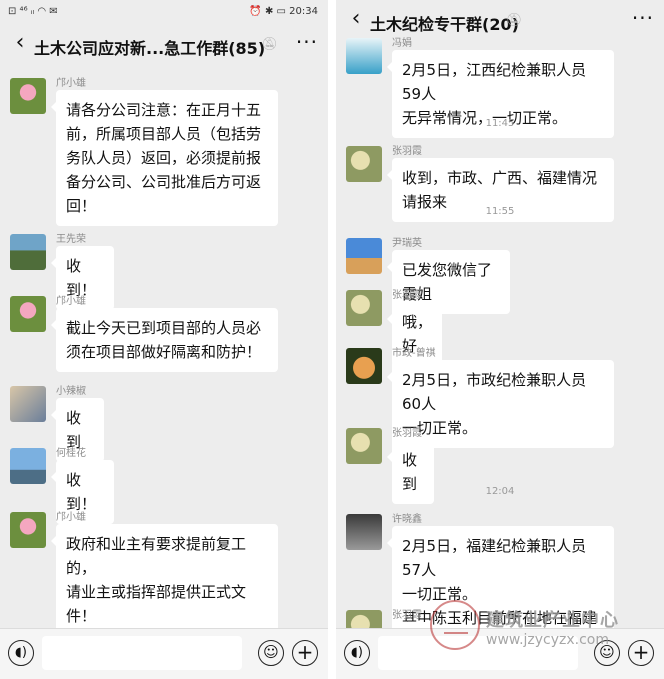 This screenshot has height=679, width=664. Describe the element at coordinates (142, 653) in the screenshot. I see `message-input` at that location.